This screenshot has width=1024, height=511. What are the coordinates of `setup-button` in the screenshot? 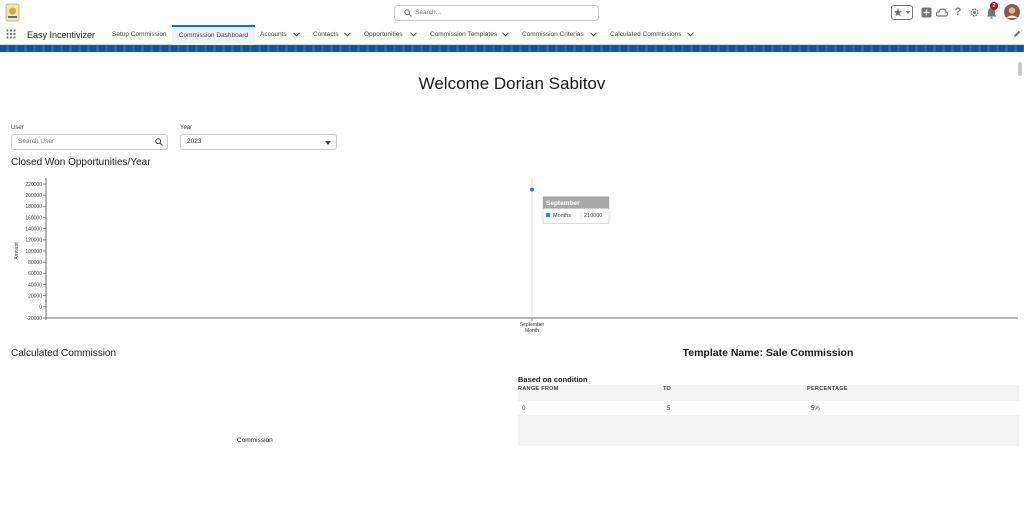 It's located at (974, 12).